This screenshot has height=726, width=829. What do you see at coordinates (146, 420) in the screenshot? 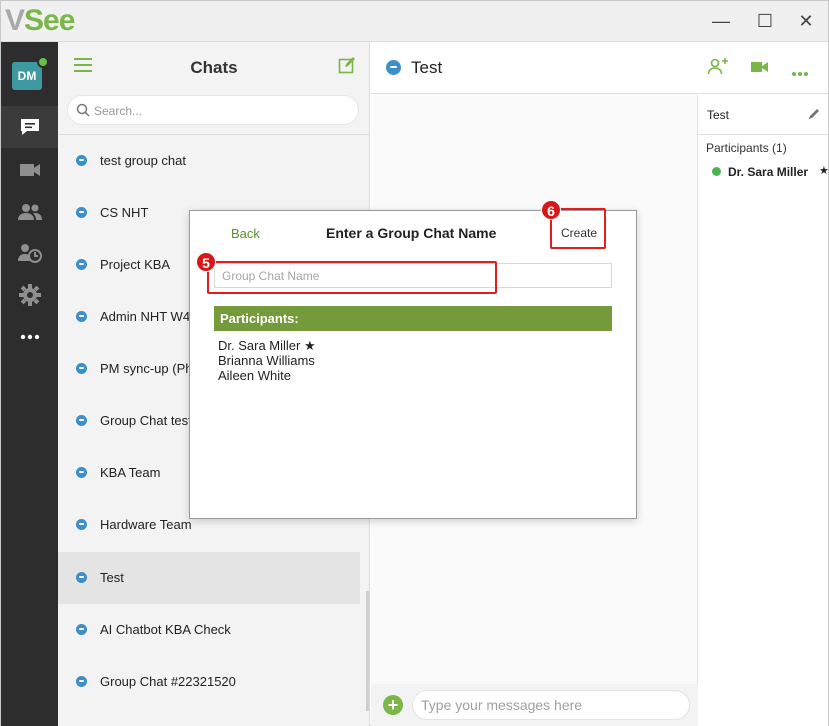
I see `chat-list-item-label: Group Chat test` at bounding box center [146, 420].